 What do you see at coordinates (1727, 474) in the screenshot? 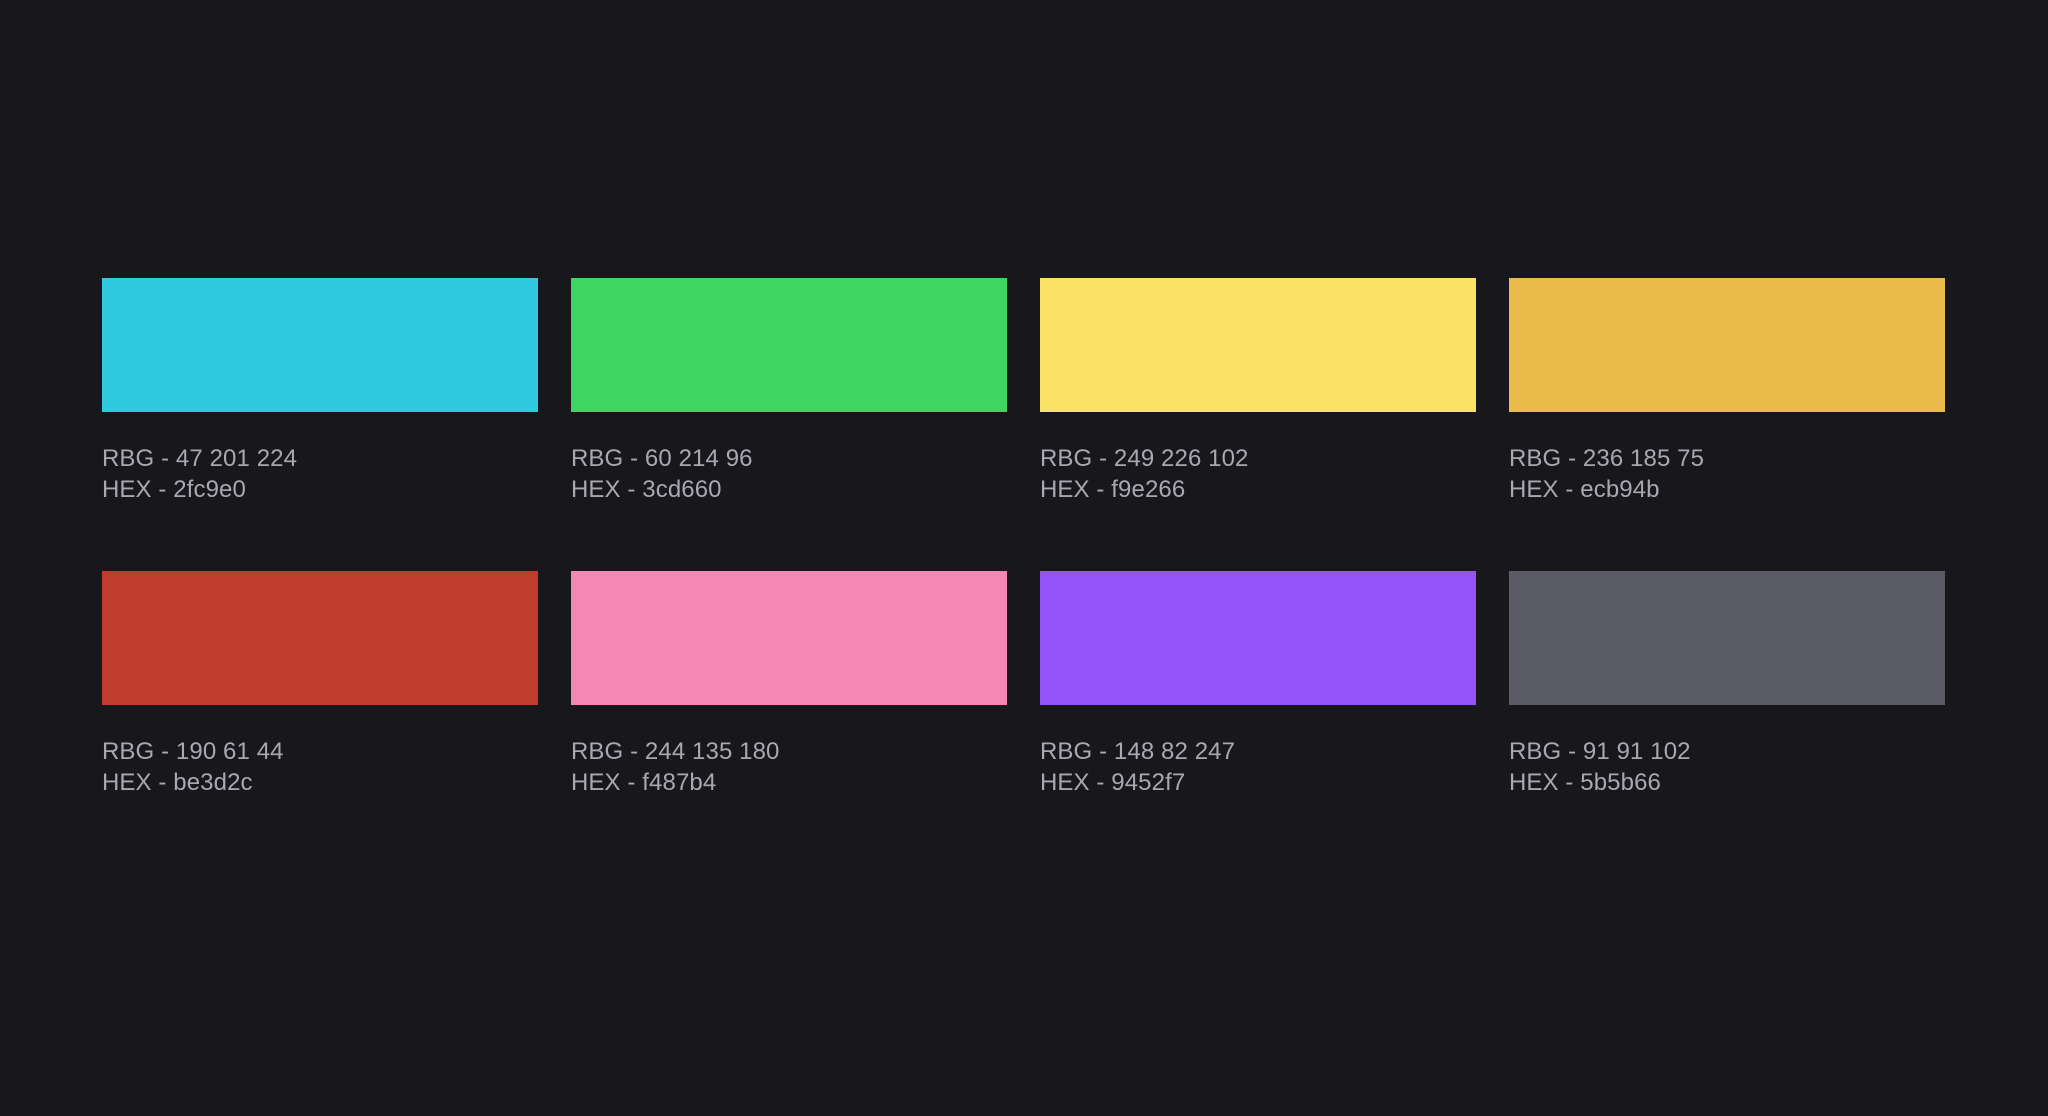
I see `swatch-label: RBG - 236 185 75 HEX - ecb94b` at bounding box center [1727, 474].